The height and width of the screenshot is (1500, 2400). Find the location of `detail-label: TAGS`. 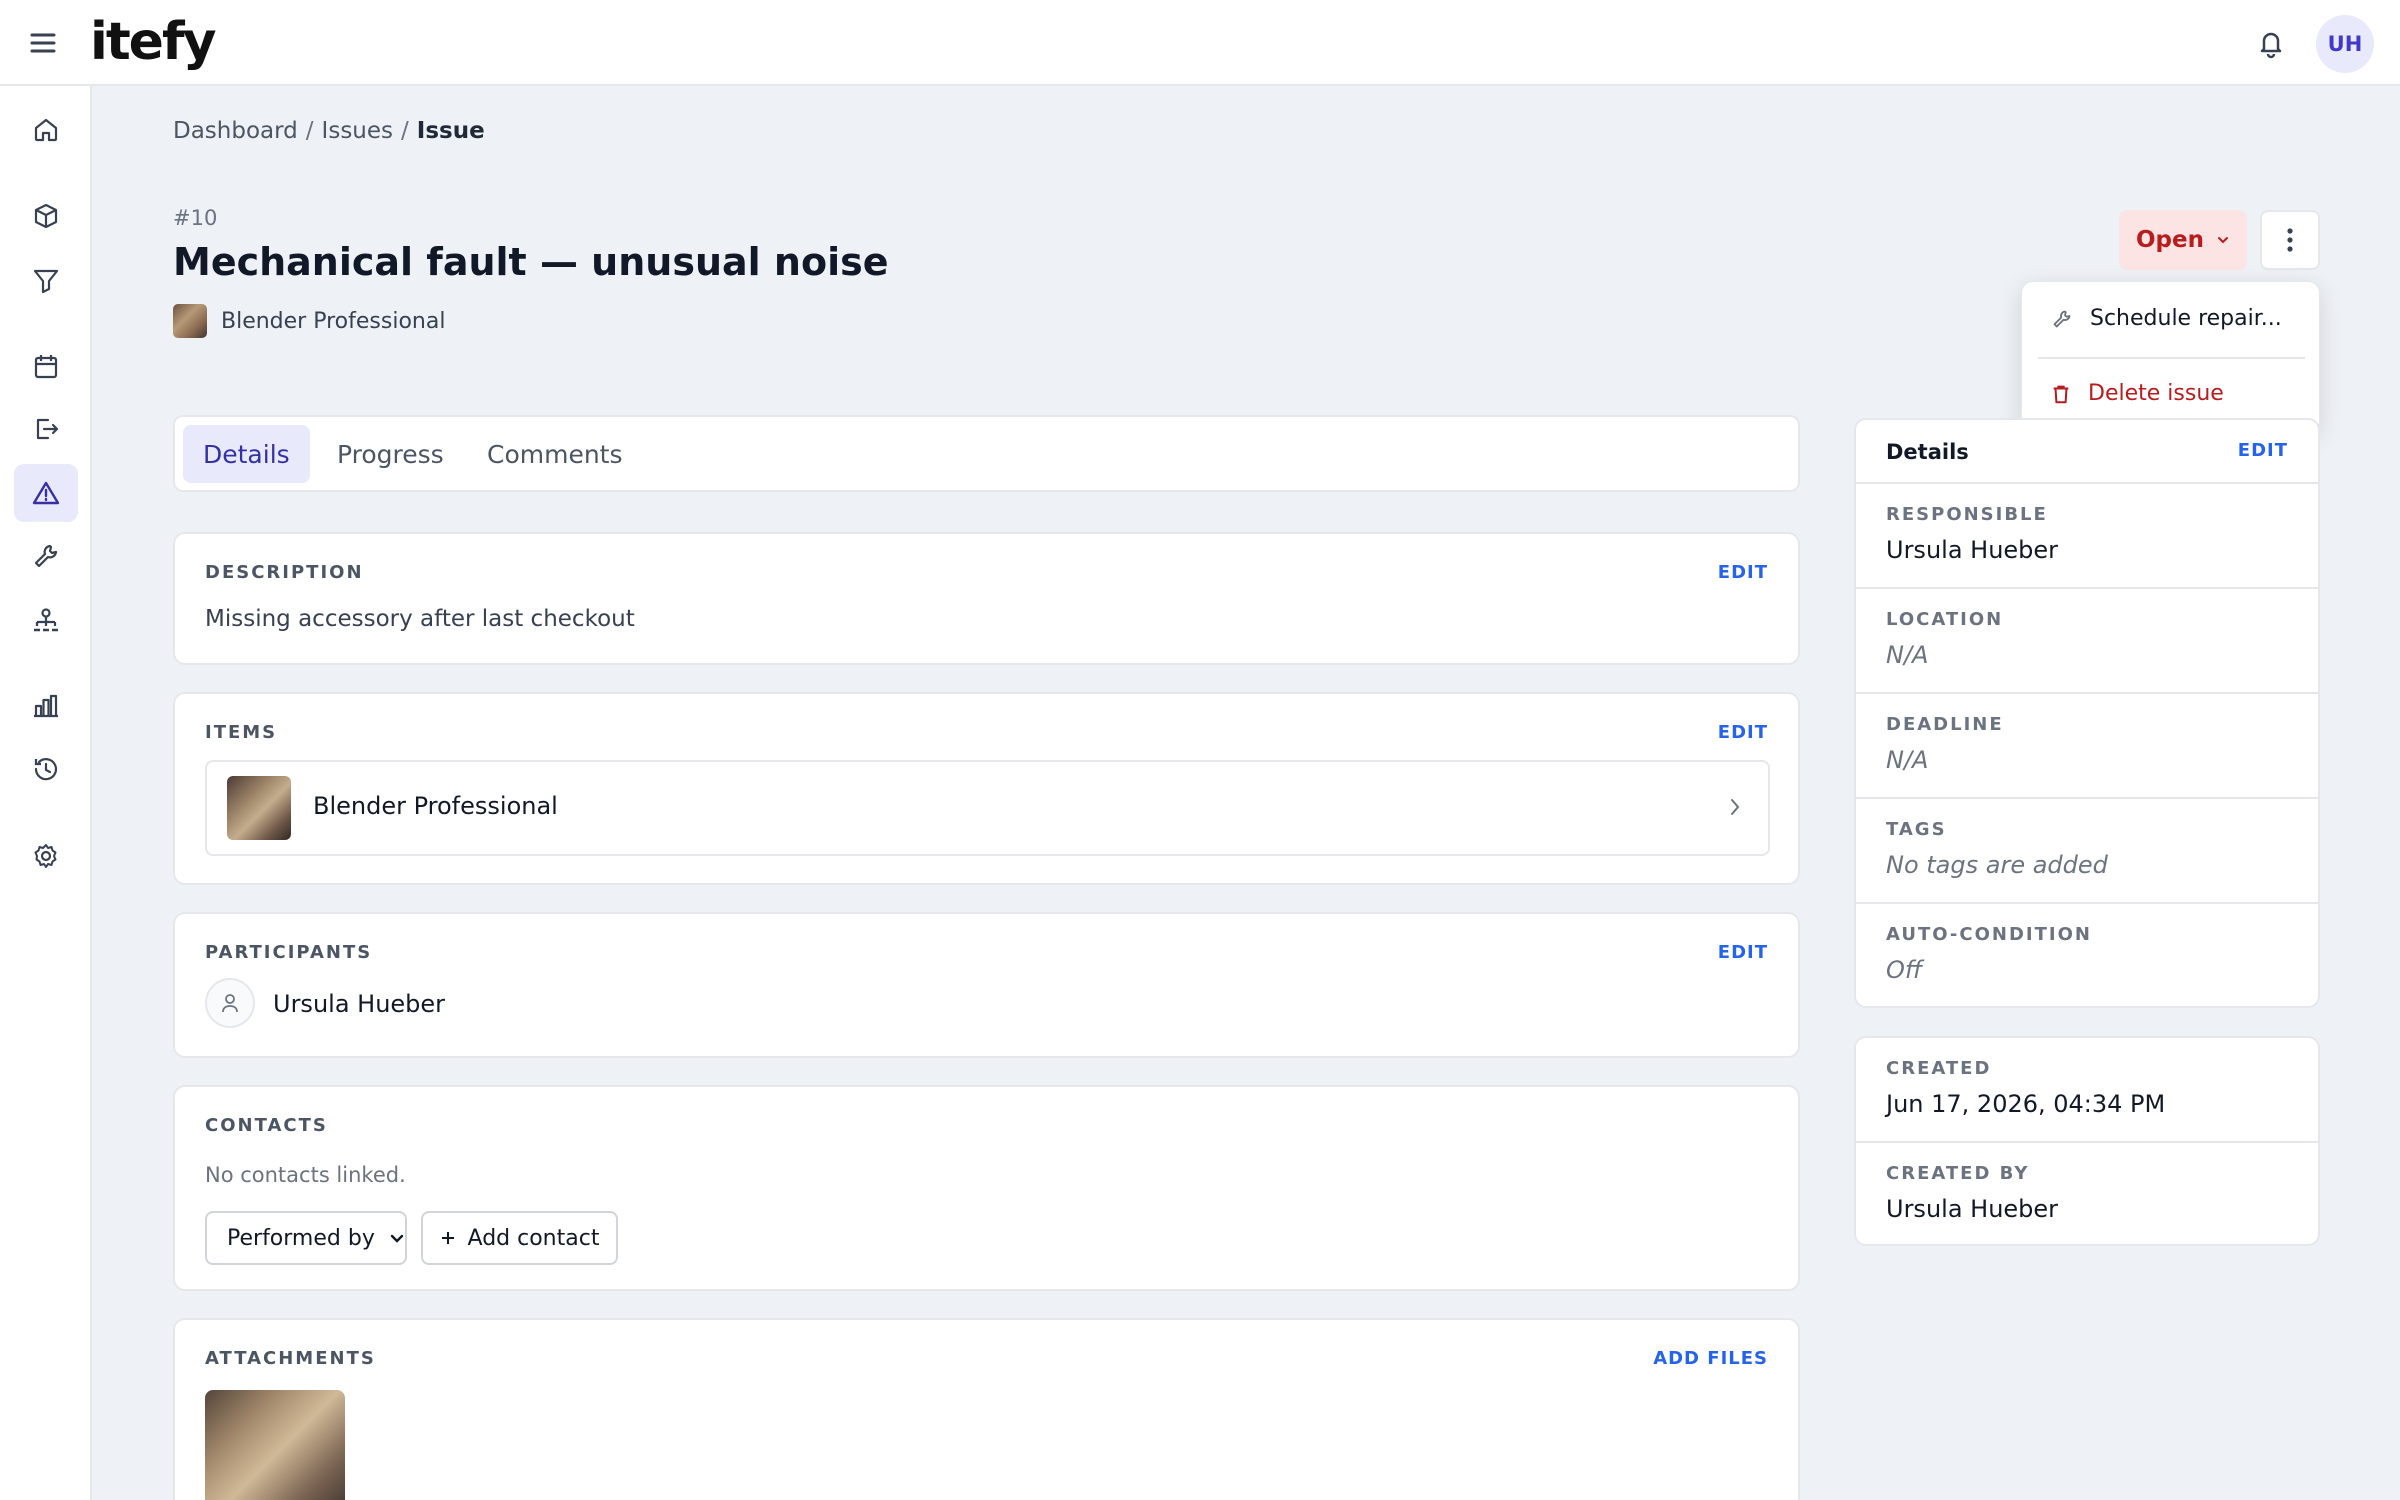

detail-label: TAGS is located at coordinates (1916, 829).